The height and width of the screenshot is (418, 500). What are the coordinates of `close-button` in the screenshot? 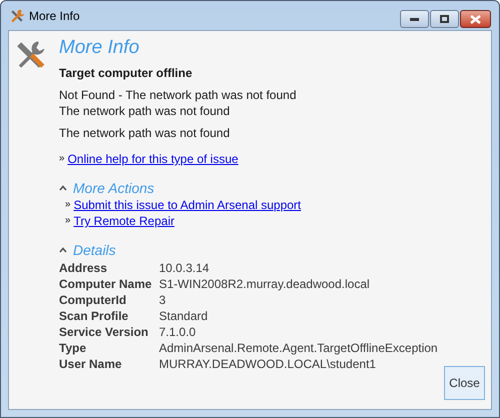 It's located at (475, 19).